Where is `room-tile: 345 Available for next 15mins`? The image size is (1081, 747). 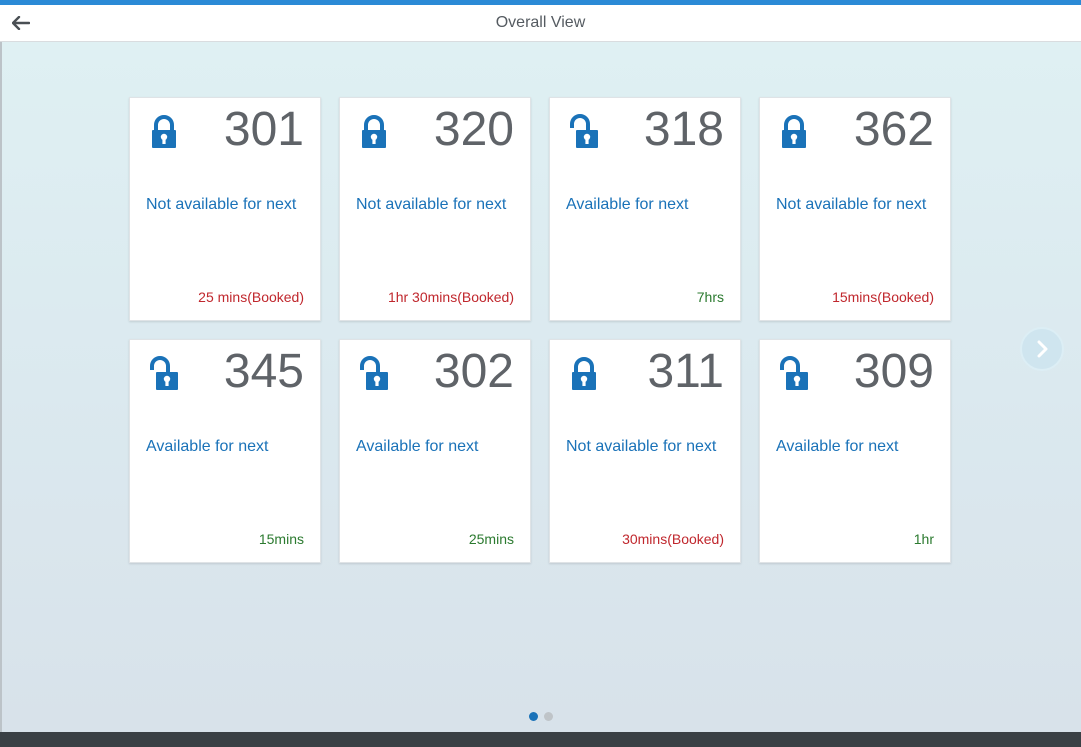 room-tile: 345 Available for next 15mins is located at coordinates (225, 451).